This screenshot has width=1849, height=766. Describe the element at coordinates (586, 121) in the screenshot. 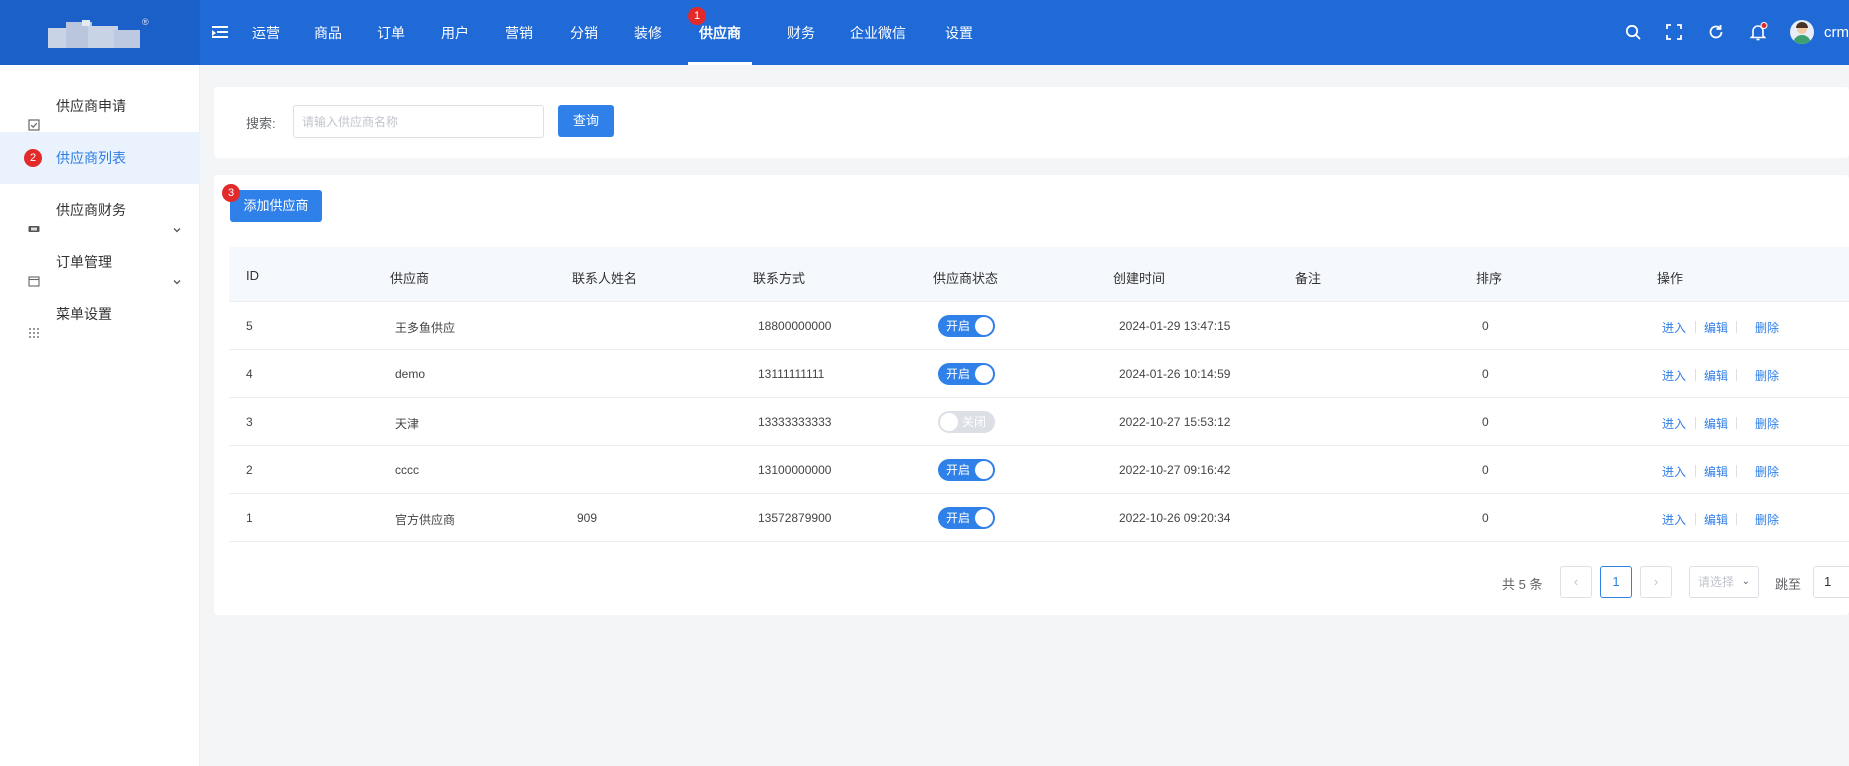

I see `query-button: 查询` at that location.